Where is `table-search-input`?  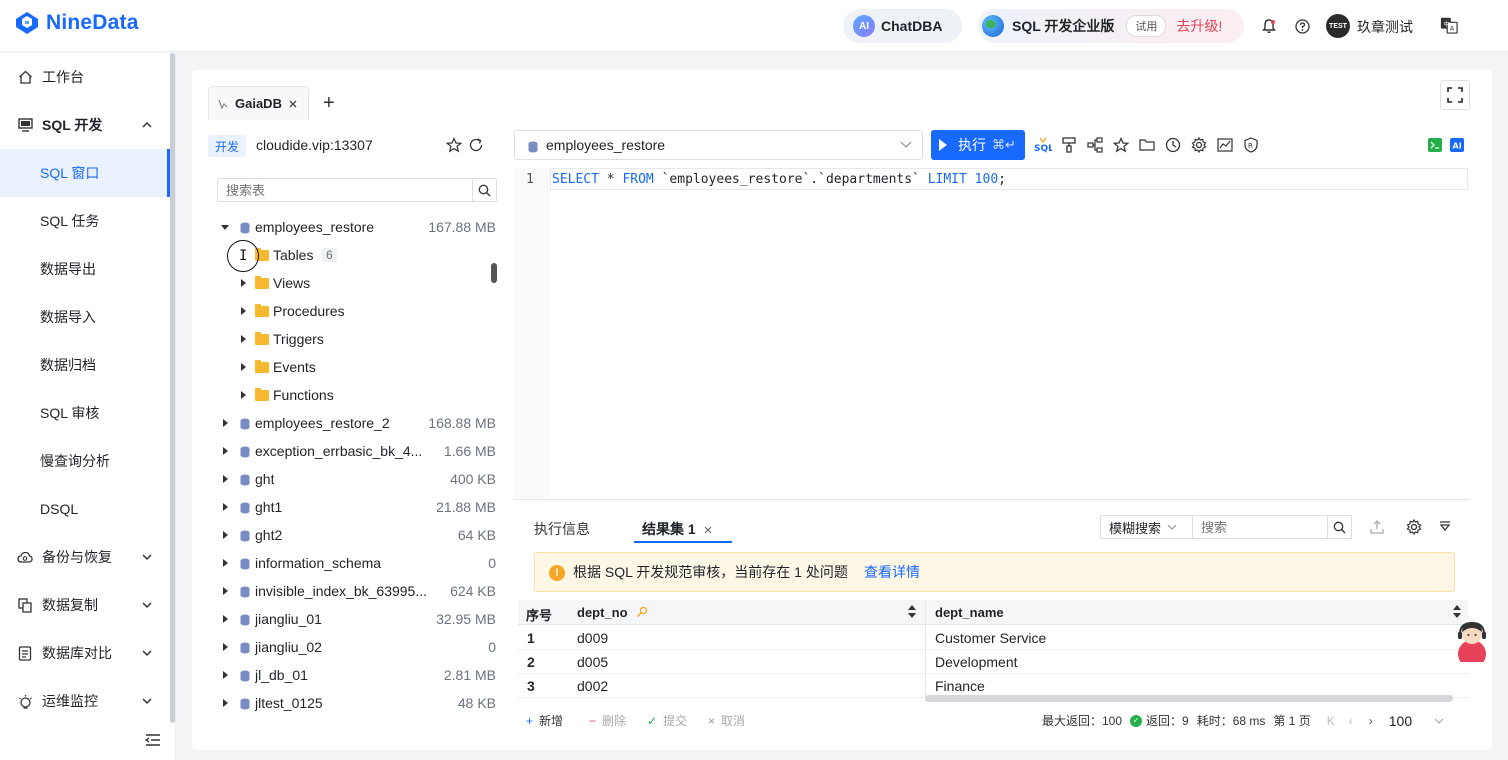 table-search-input is located at coordinates (345, 190).